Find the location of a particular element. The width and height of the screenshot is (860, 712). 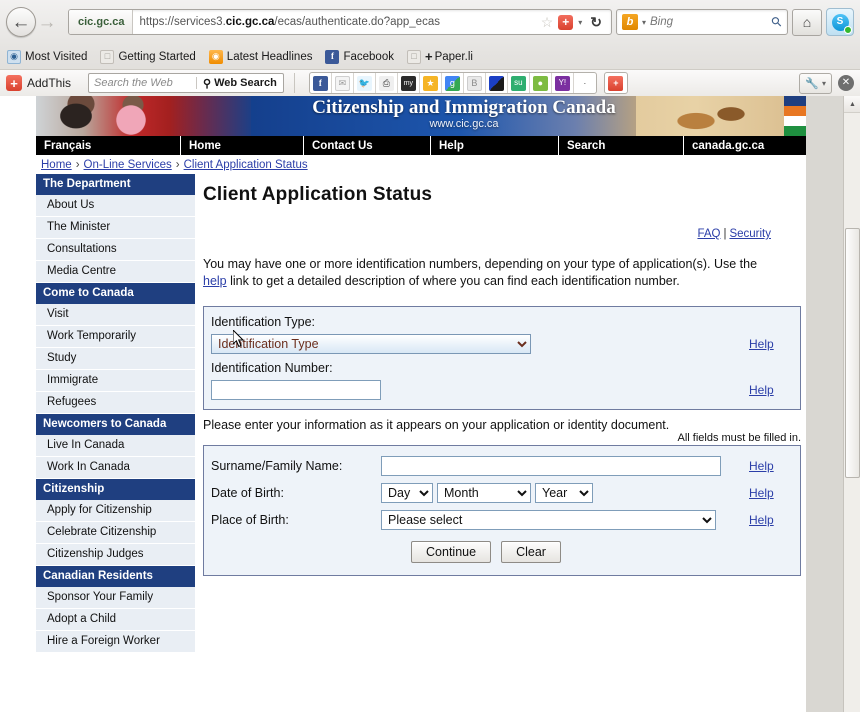

dob-month-select: Month is located at coordinates (484, 492).